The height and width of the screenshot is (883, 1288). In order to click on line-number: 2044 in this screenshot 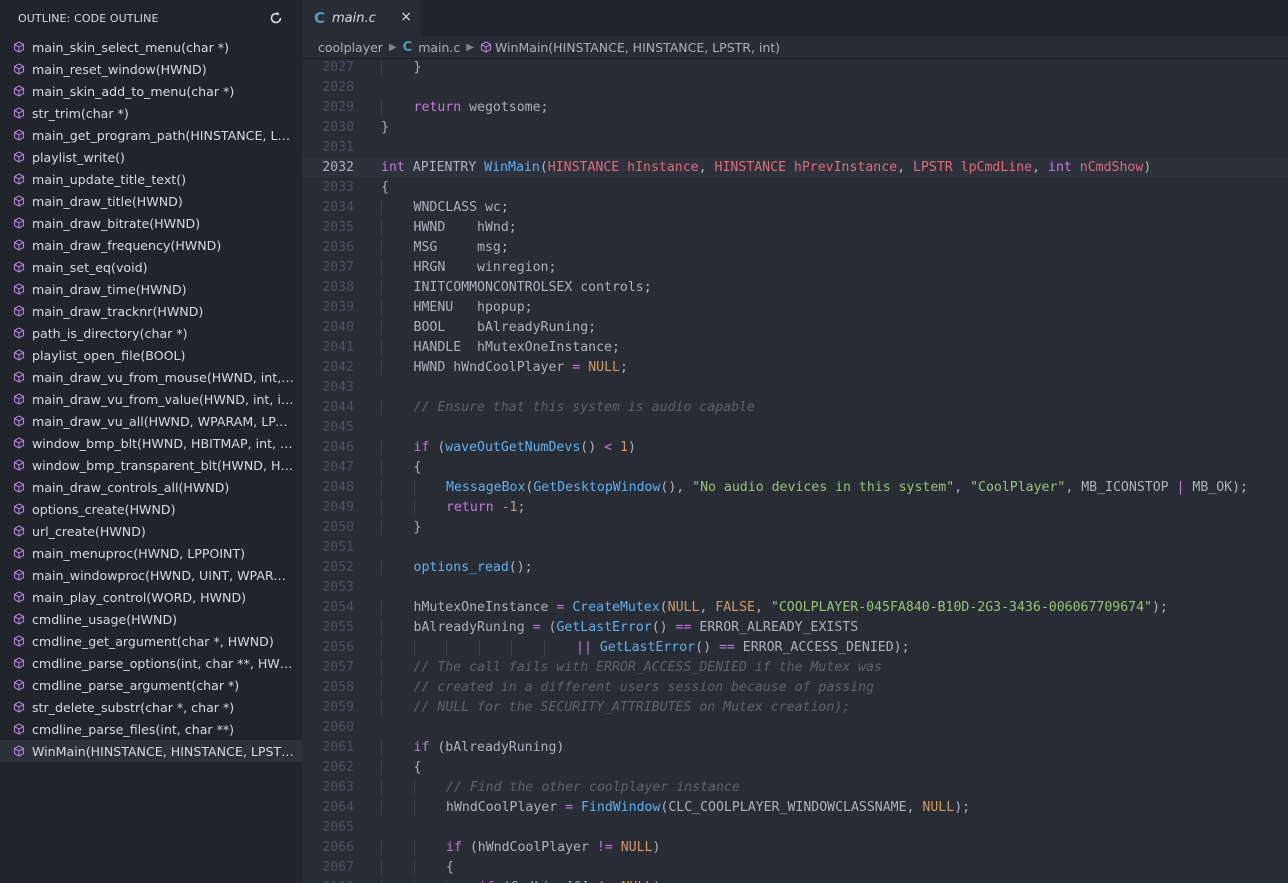, I will do `click(338, 407)`.